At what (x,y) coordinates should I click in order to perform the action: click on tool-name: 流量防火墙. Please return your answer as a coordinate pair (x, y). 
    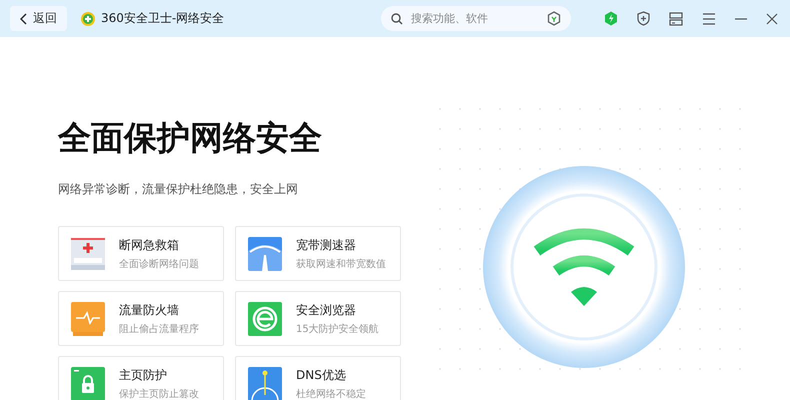
    Looking at the image, I should click on (149, 310).